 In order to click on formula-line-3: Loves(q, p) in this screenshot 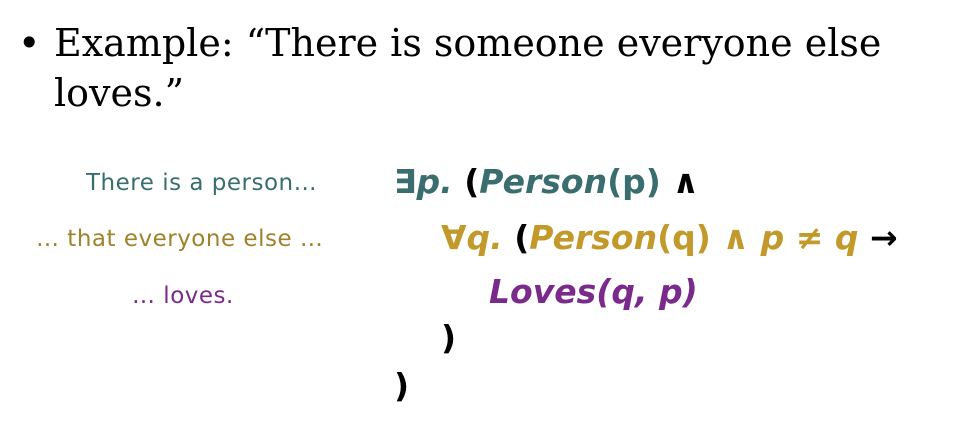, I will do `click(593, 291)`.